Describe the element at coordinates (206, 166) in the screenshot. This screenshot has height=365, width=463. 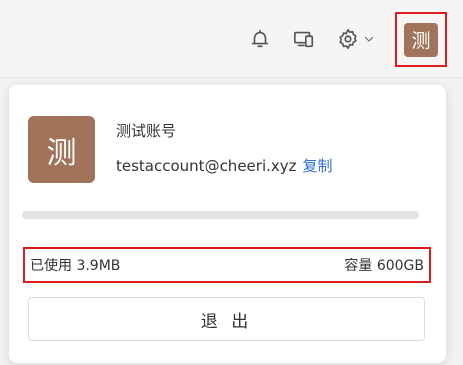
I see `account-email: testaccount@cheeri.xyz` at that location.